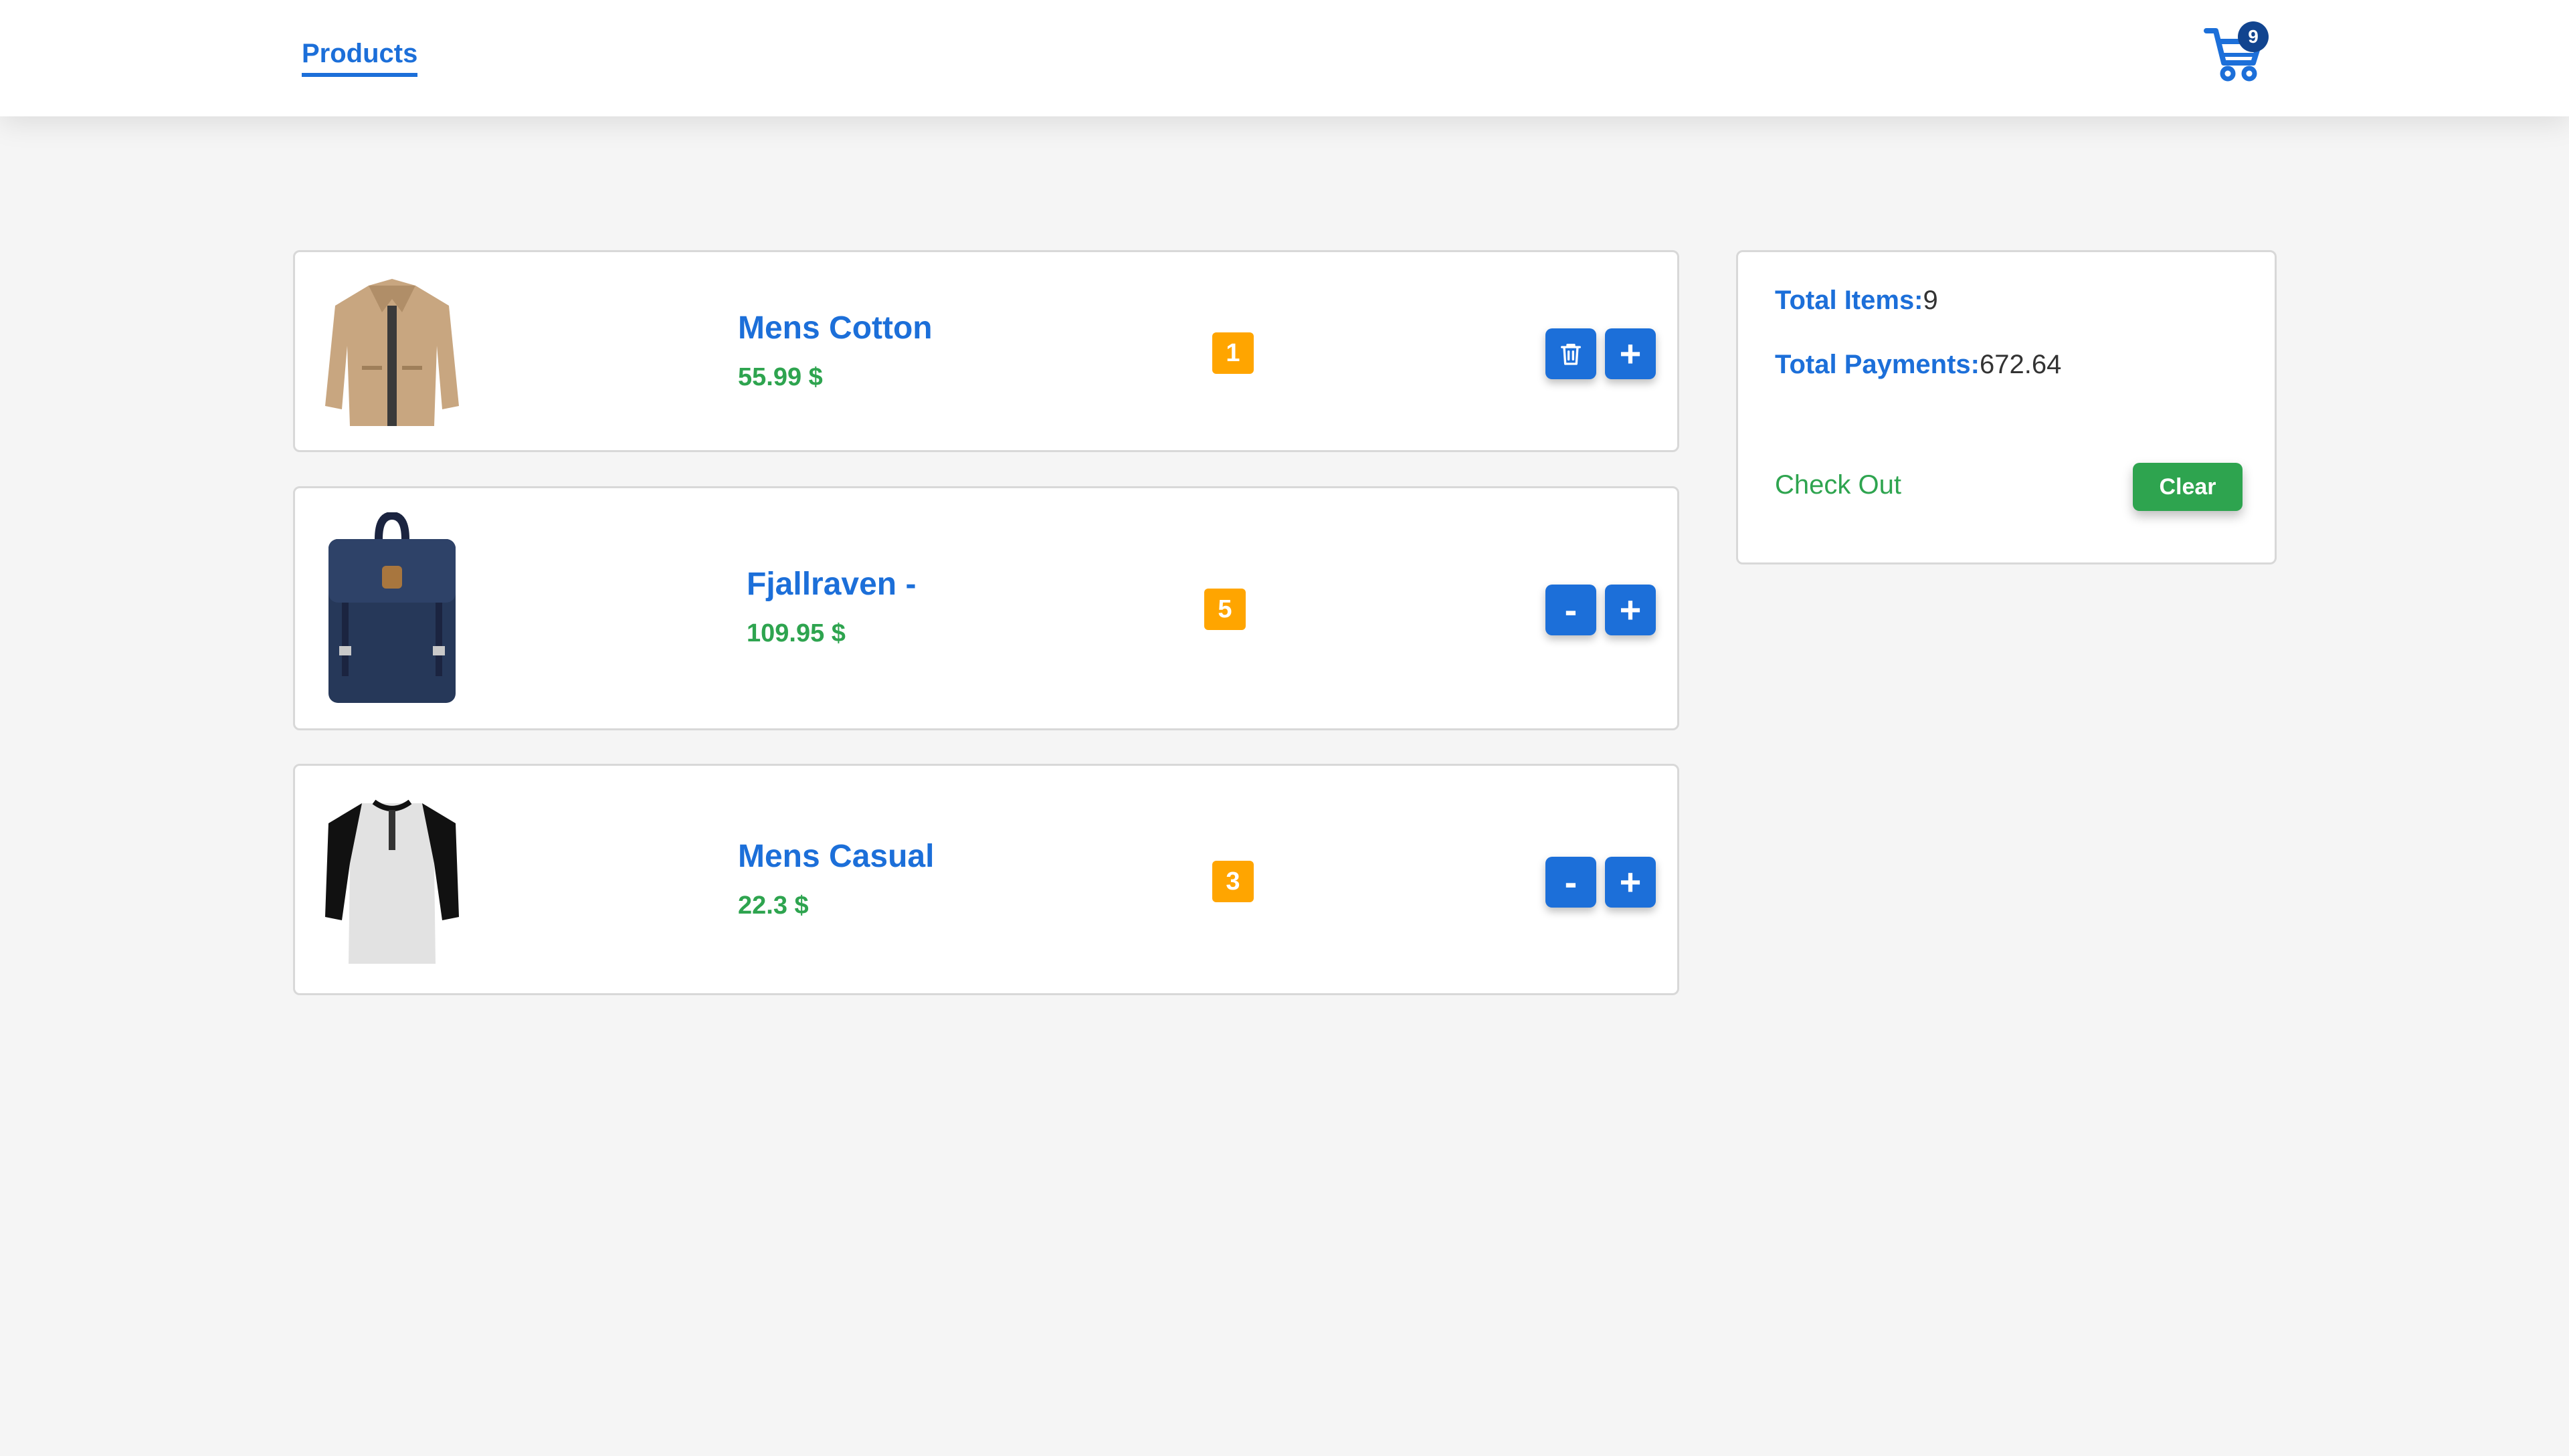 The width and height of the screenshot is (2569, 1456). Describe the element at coordinates (835, 328) in the screenshot. I see `product-name: Mens Cotton` at that location.